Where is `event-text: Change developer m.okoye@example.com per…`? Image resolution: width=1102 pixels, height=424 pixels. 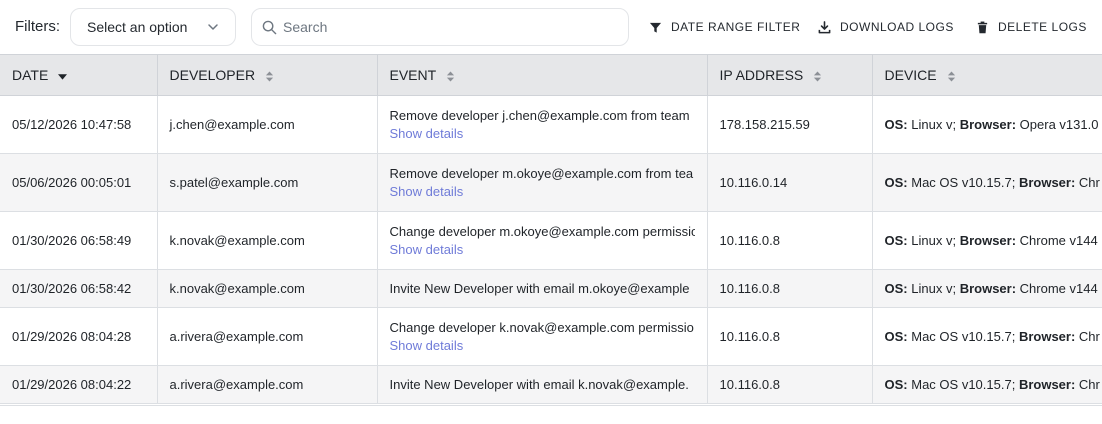 event-text: Change developer m.okoye@example.com per… is located at coordinates (542, 231).